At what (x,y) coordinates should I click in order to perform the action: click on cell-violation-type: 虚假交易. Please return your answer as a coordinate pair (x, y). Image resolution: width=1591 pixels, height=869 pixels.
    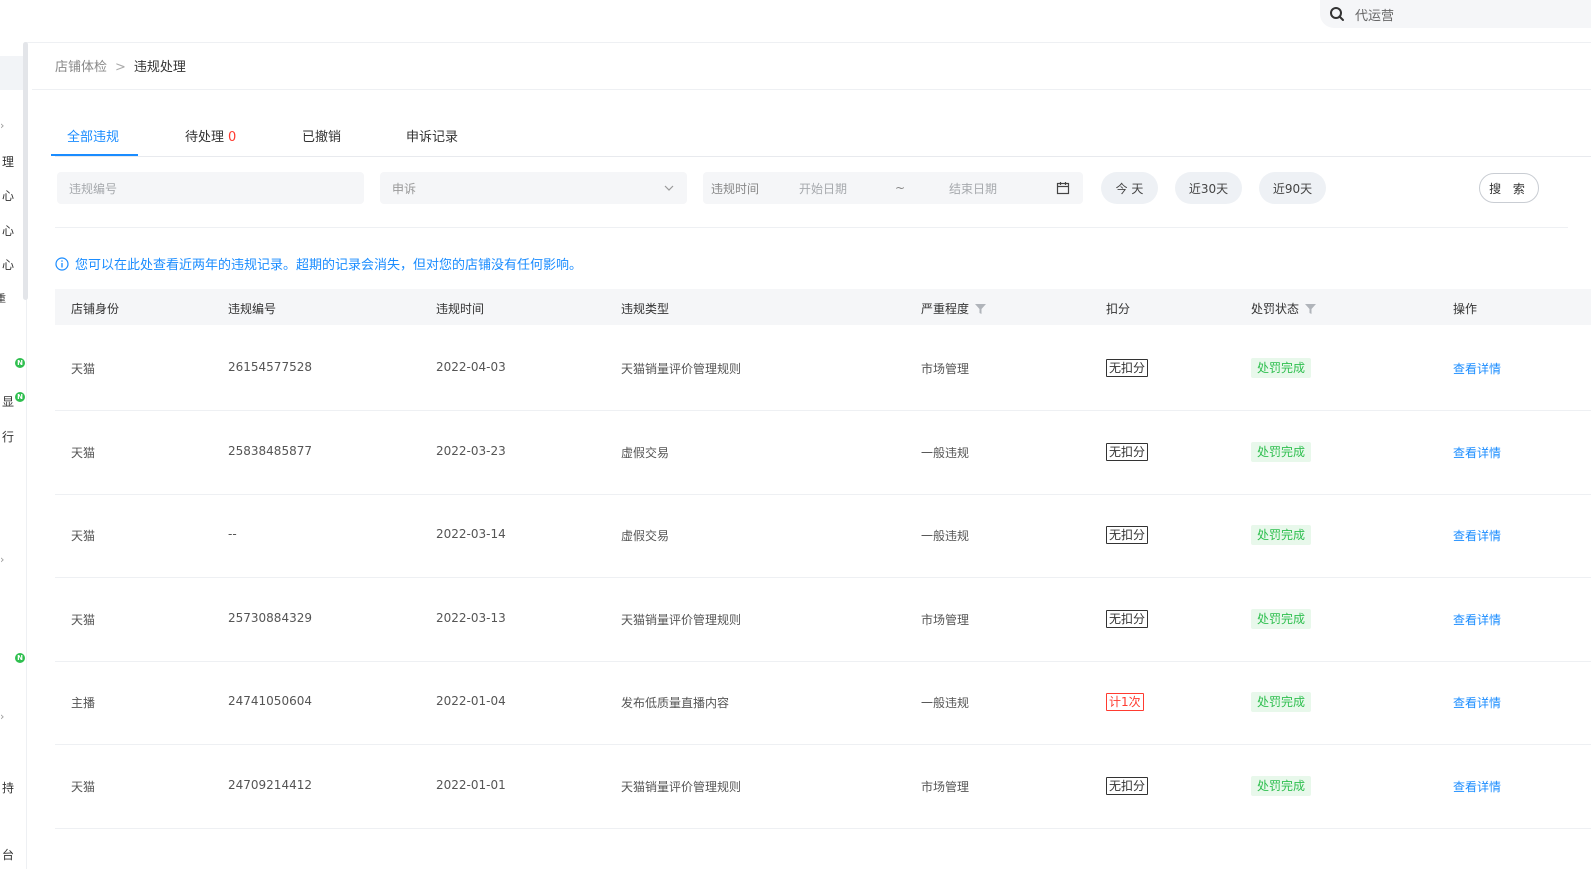
    Looking at the image, I should click on (645, 536).